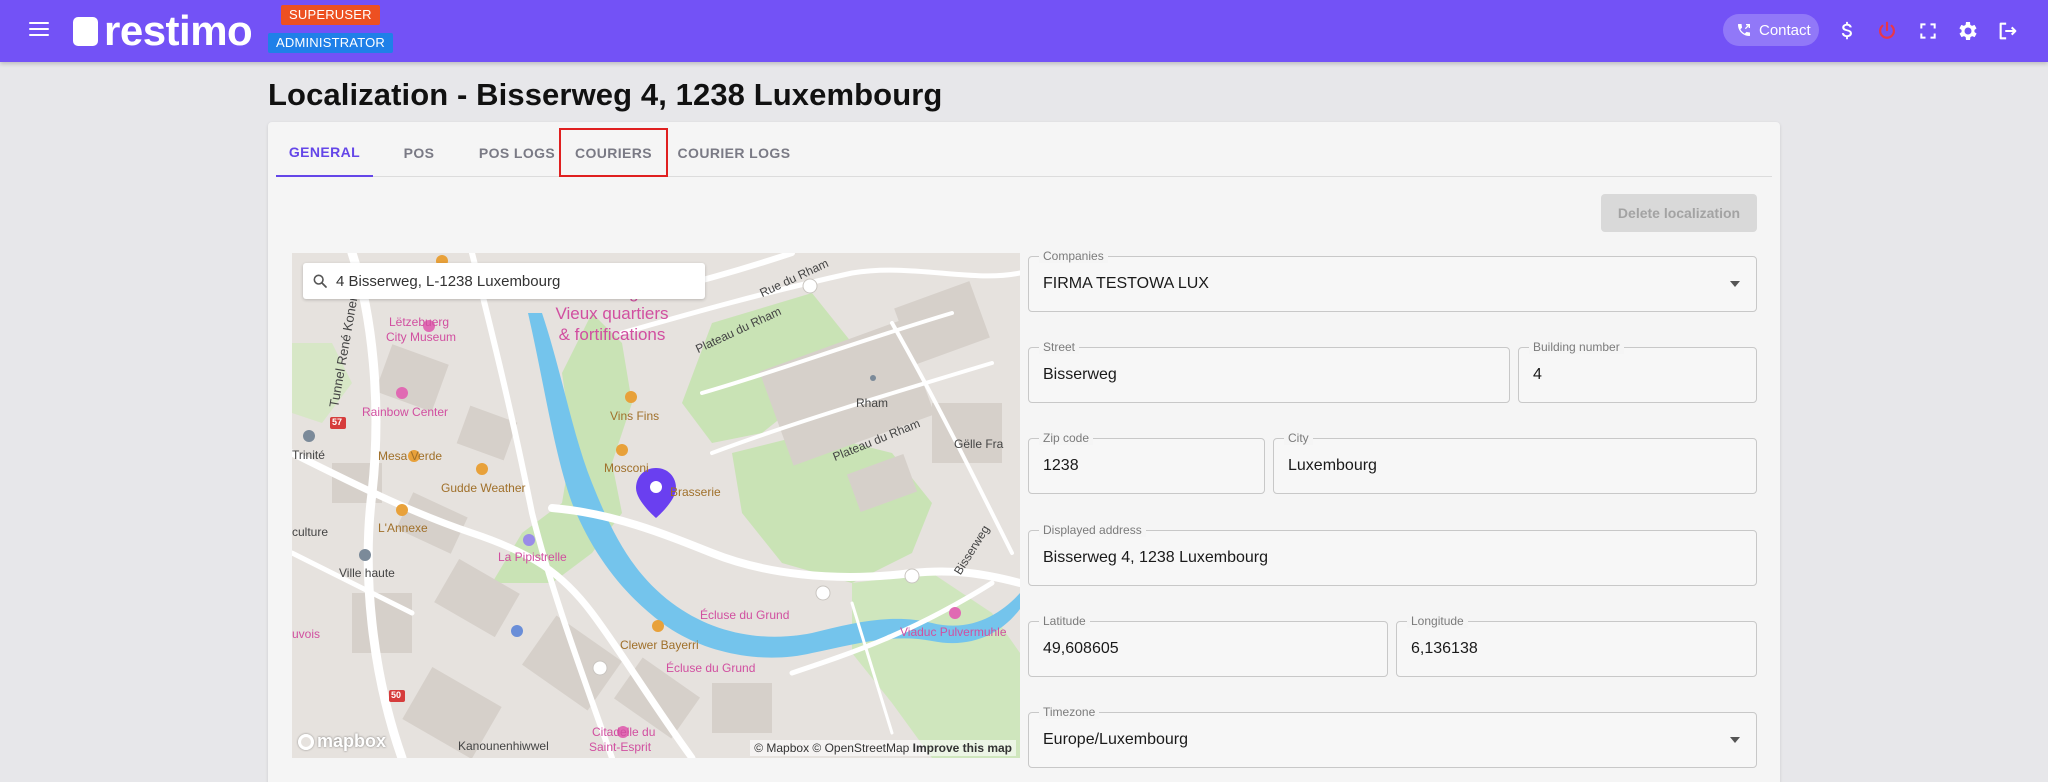 The image size is (2048, 782). Describe the element at coordinates (695, 492) in the screenshot. I see `map-label: Brasserie` at that location.